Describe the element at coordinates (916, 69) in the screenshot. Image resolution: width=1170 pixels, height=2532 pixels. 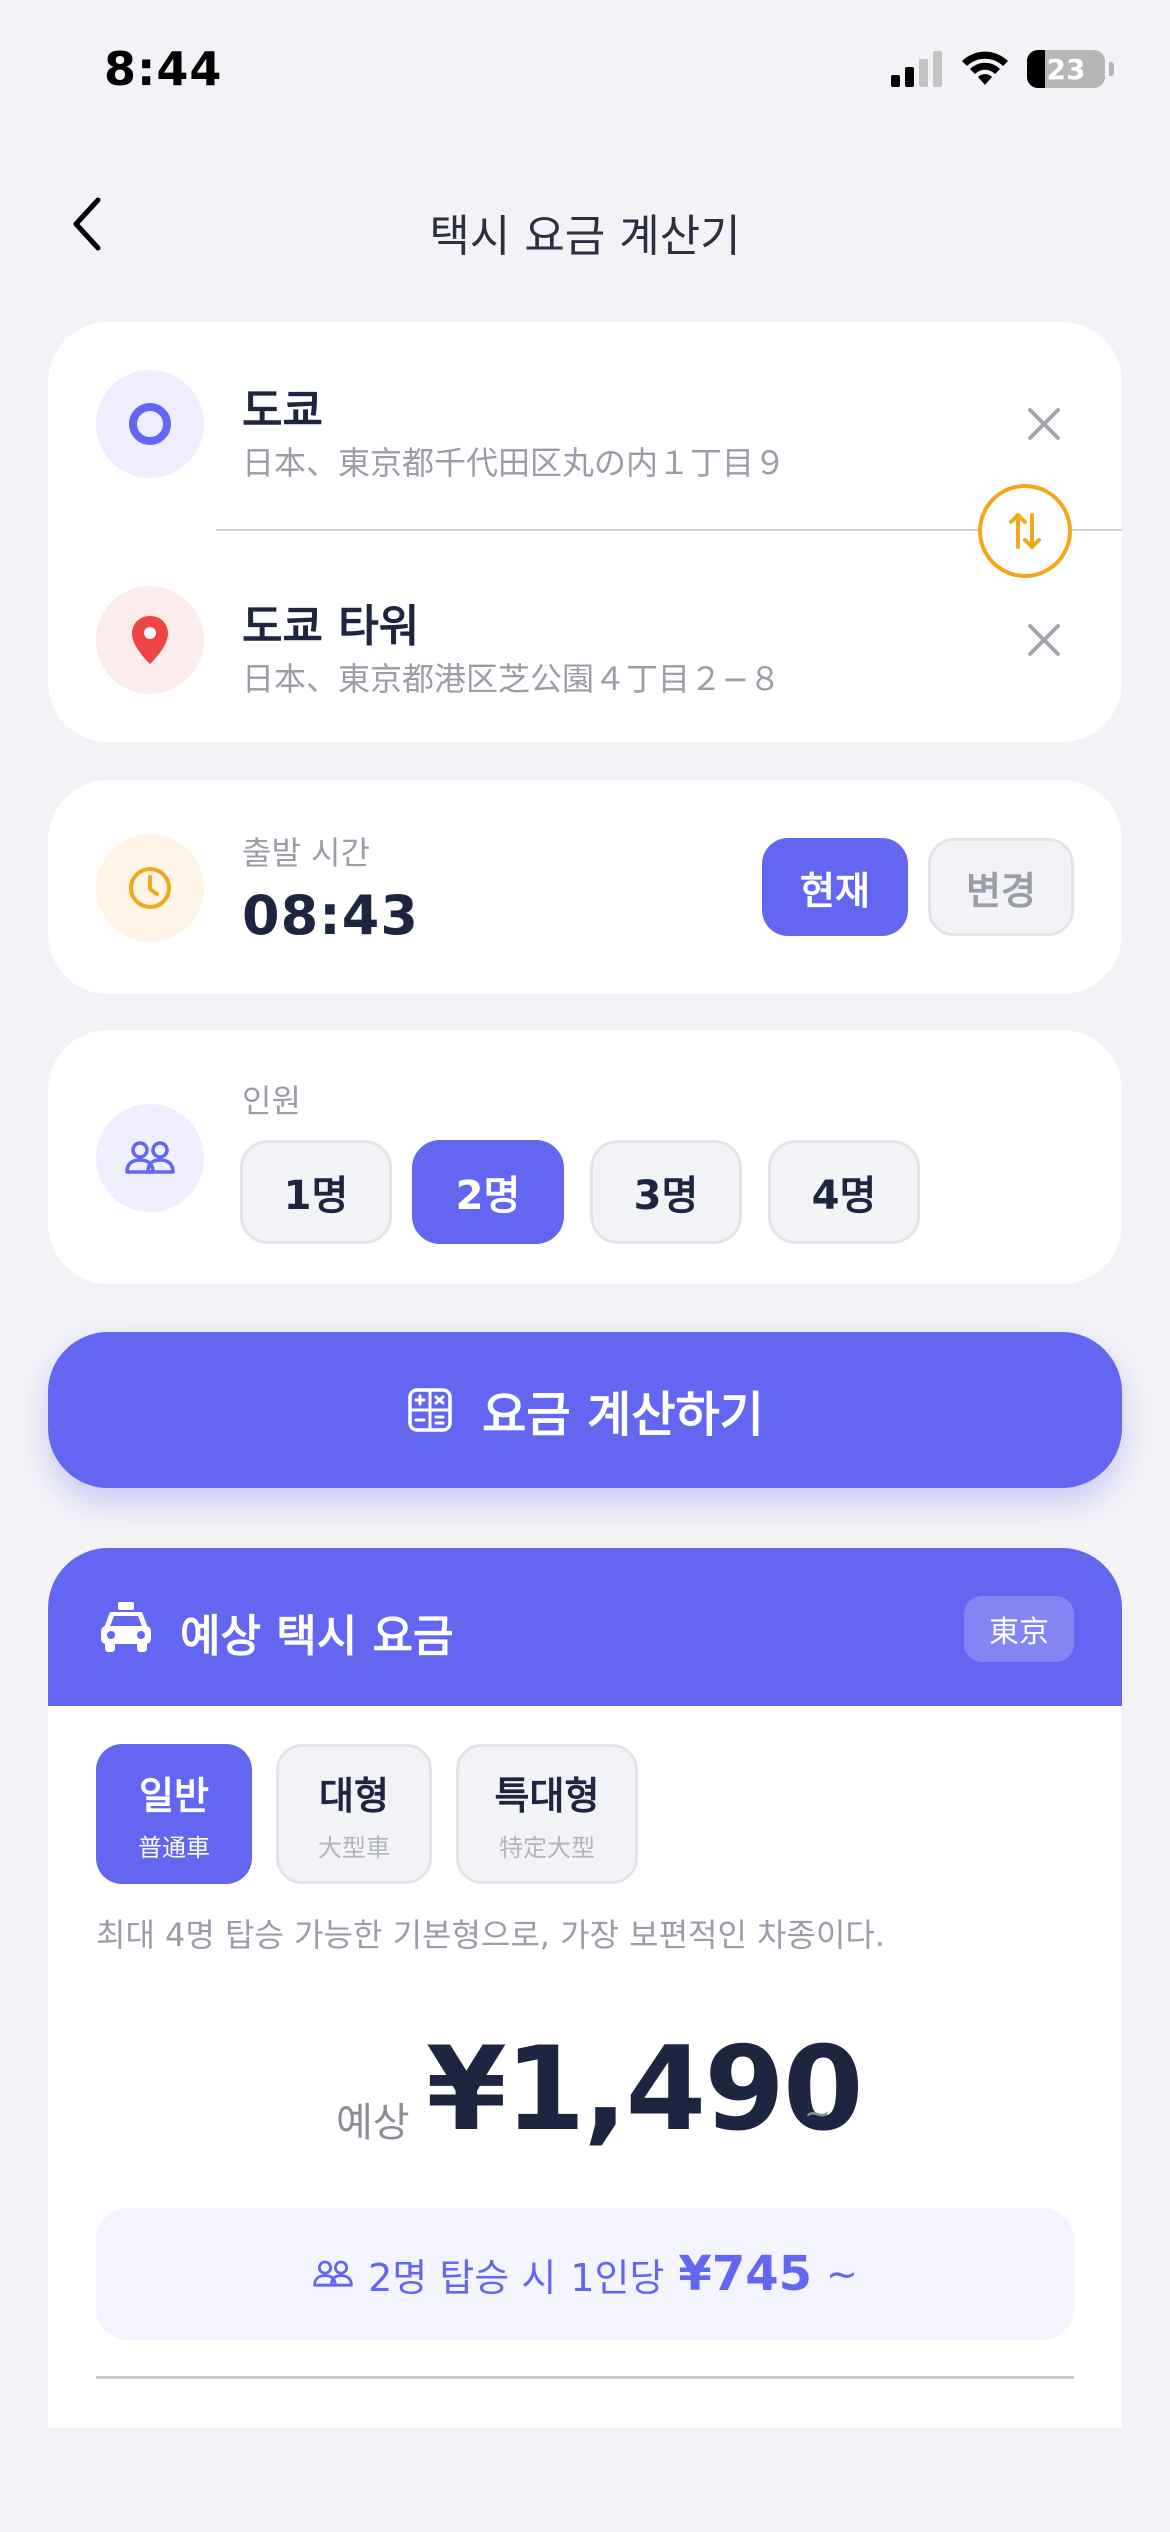
I see `signal-icon` at that location.